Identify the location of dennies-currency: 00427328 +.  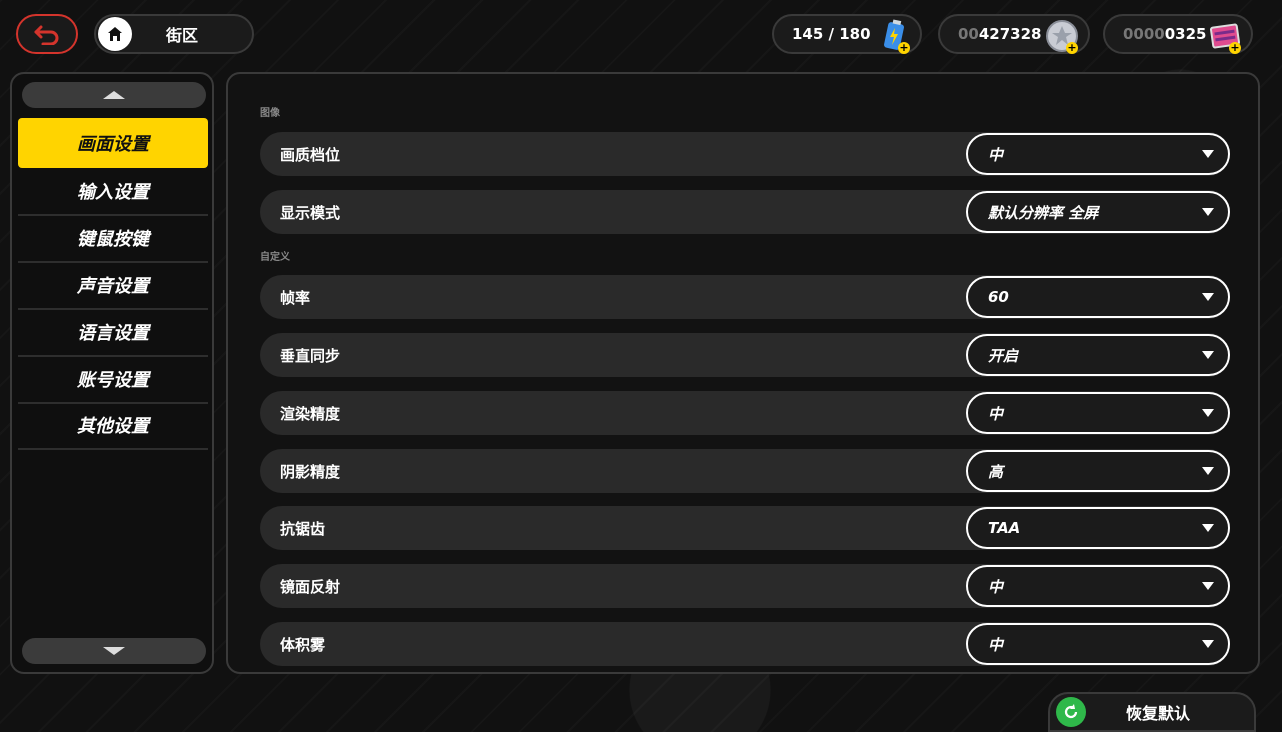
(1014, 34).